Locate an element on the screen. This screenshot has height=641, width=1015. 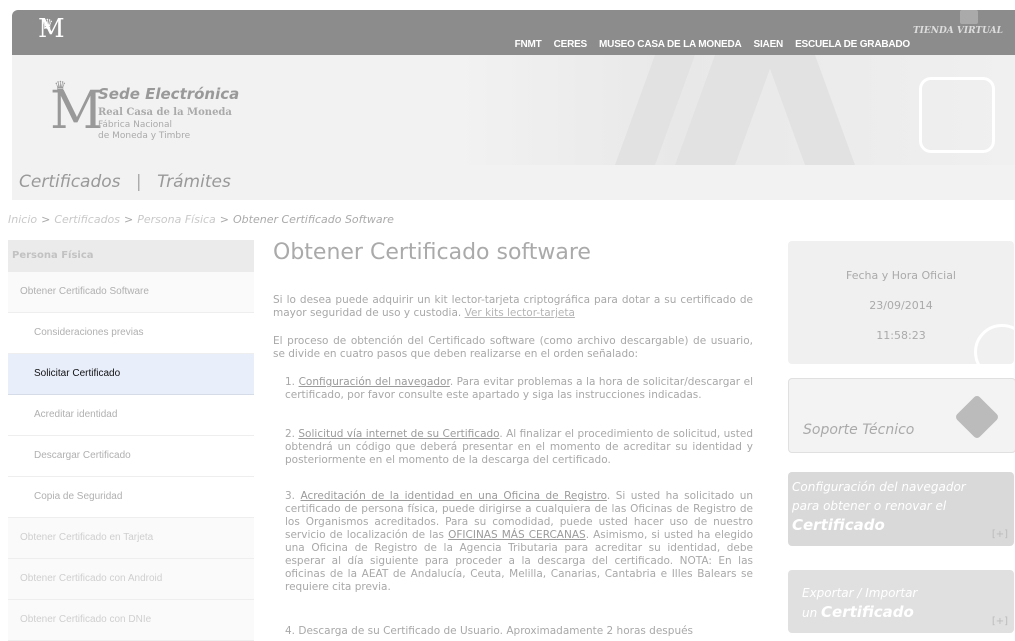
fnmt-logo: M is located at coordinates (76, 111).